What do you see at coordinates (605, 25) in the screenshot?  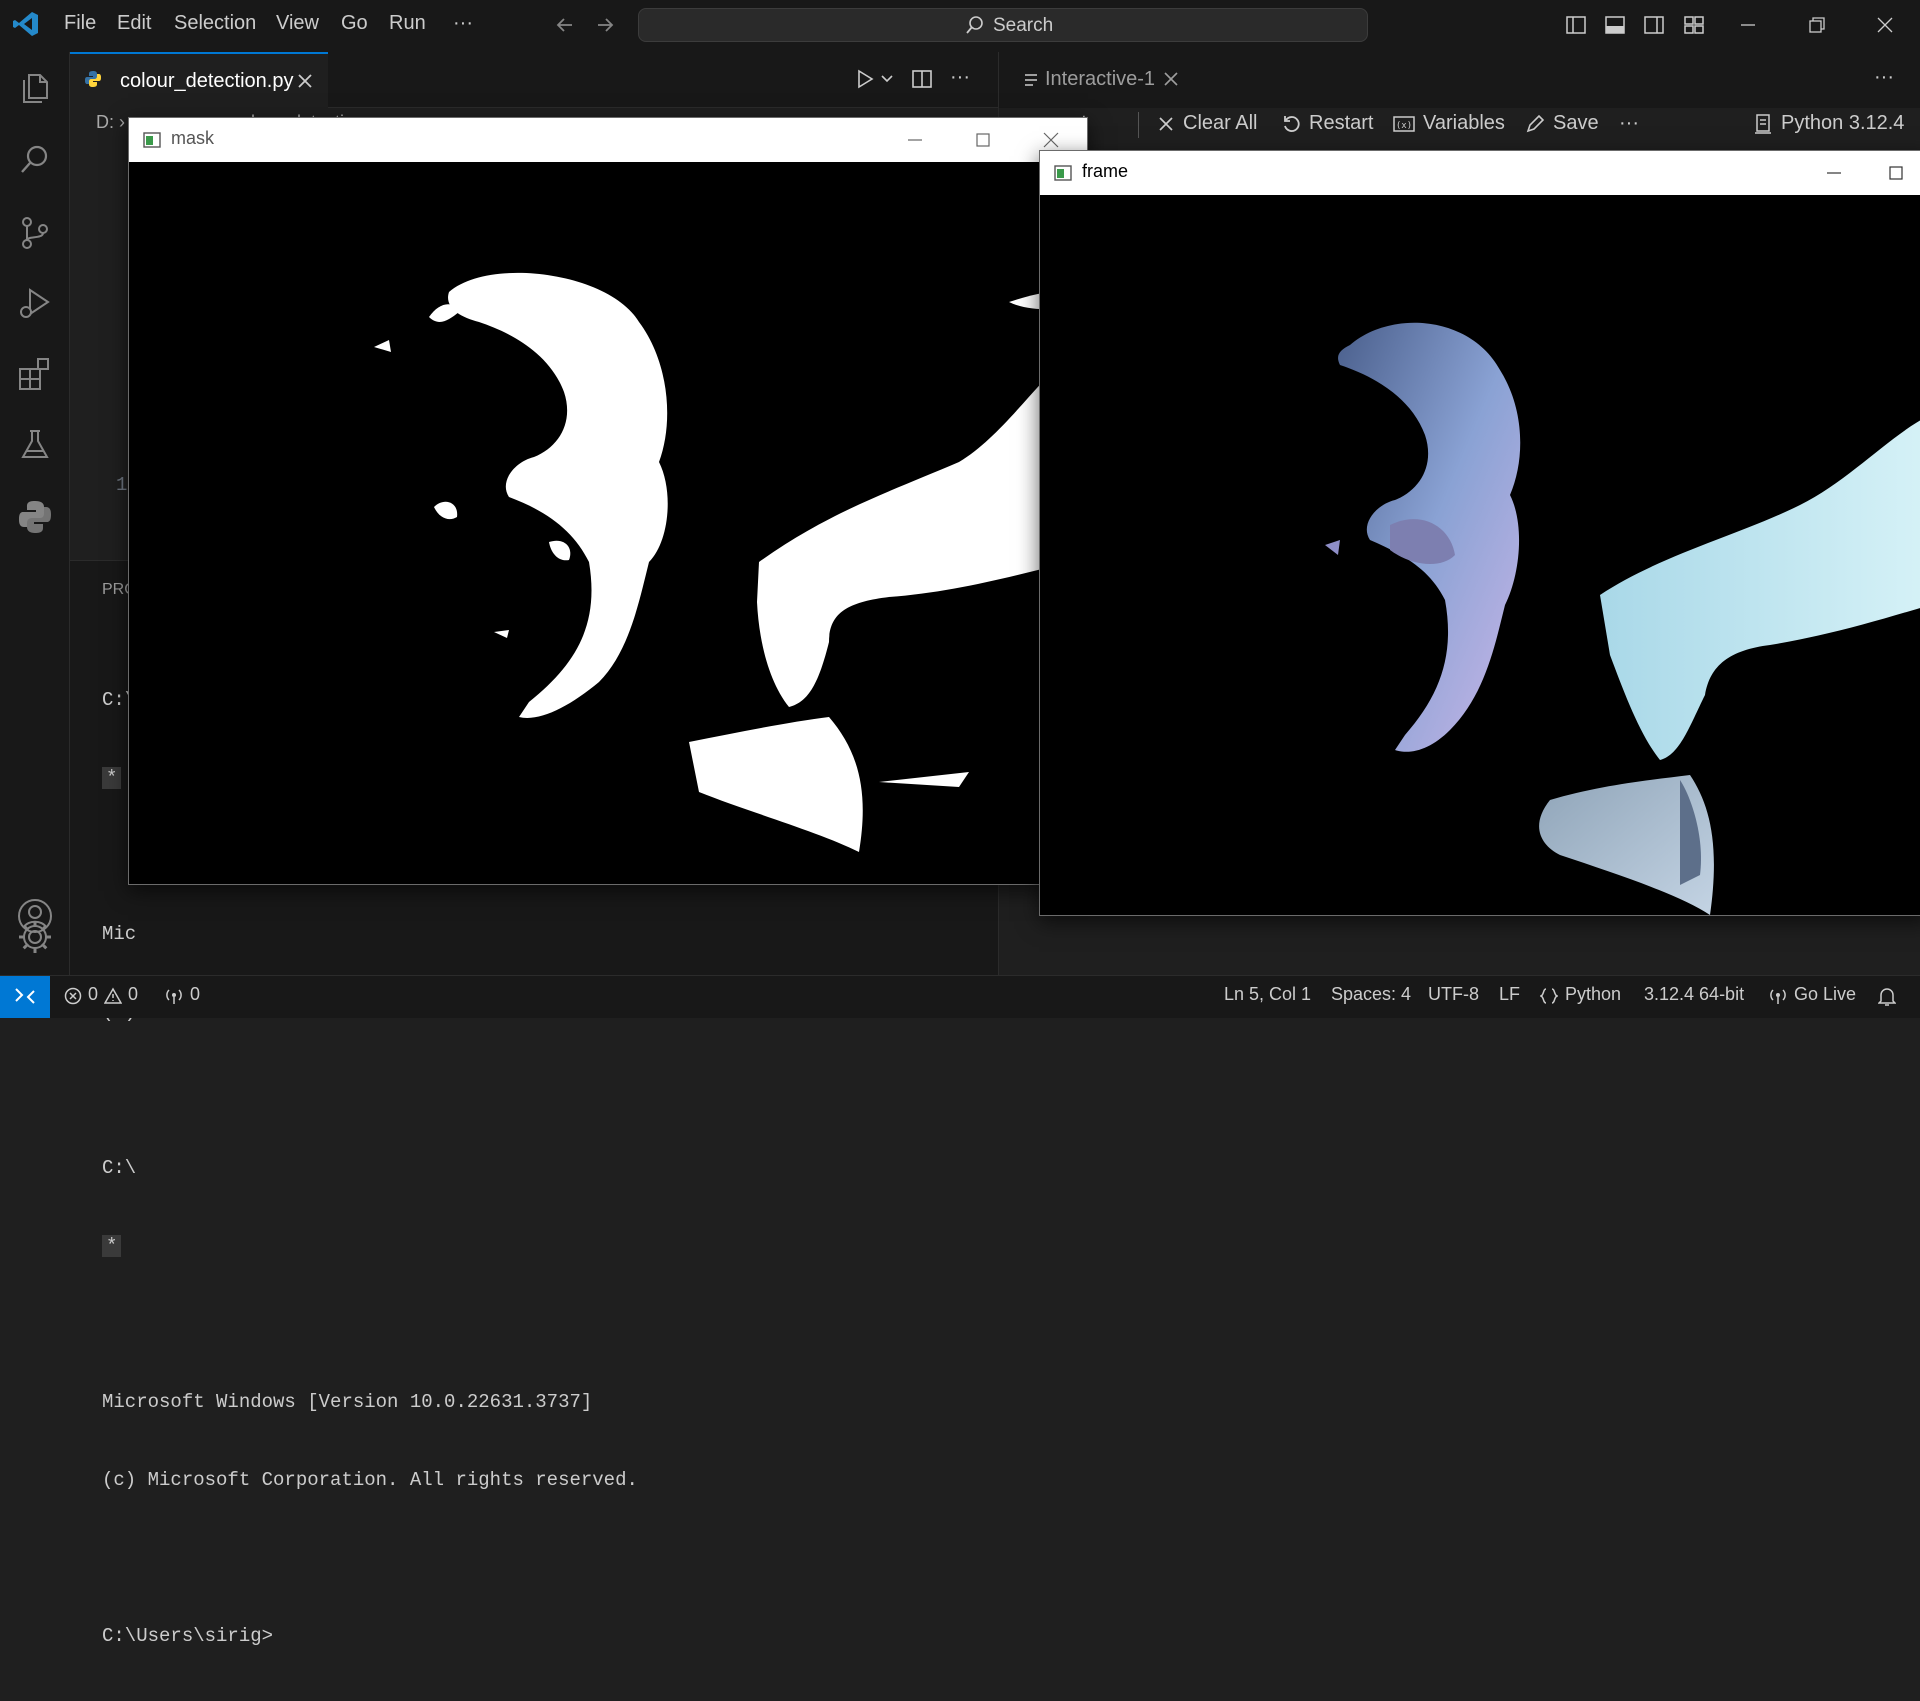 I see `forward-arrow-icon` at bounding box center [605, 25].